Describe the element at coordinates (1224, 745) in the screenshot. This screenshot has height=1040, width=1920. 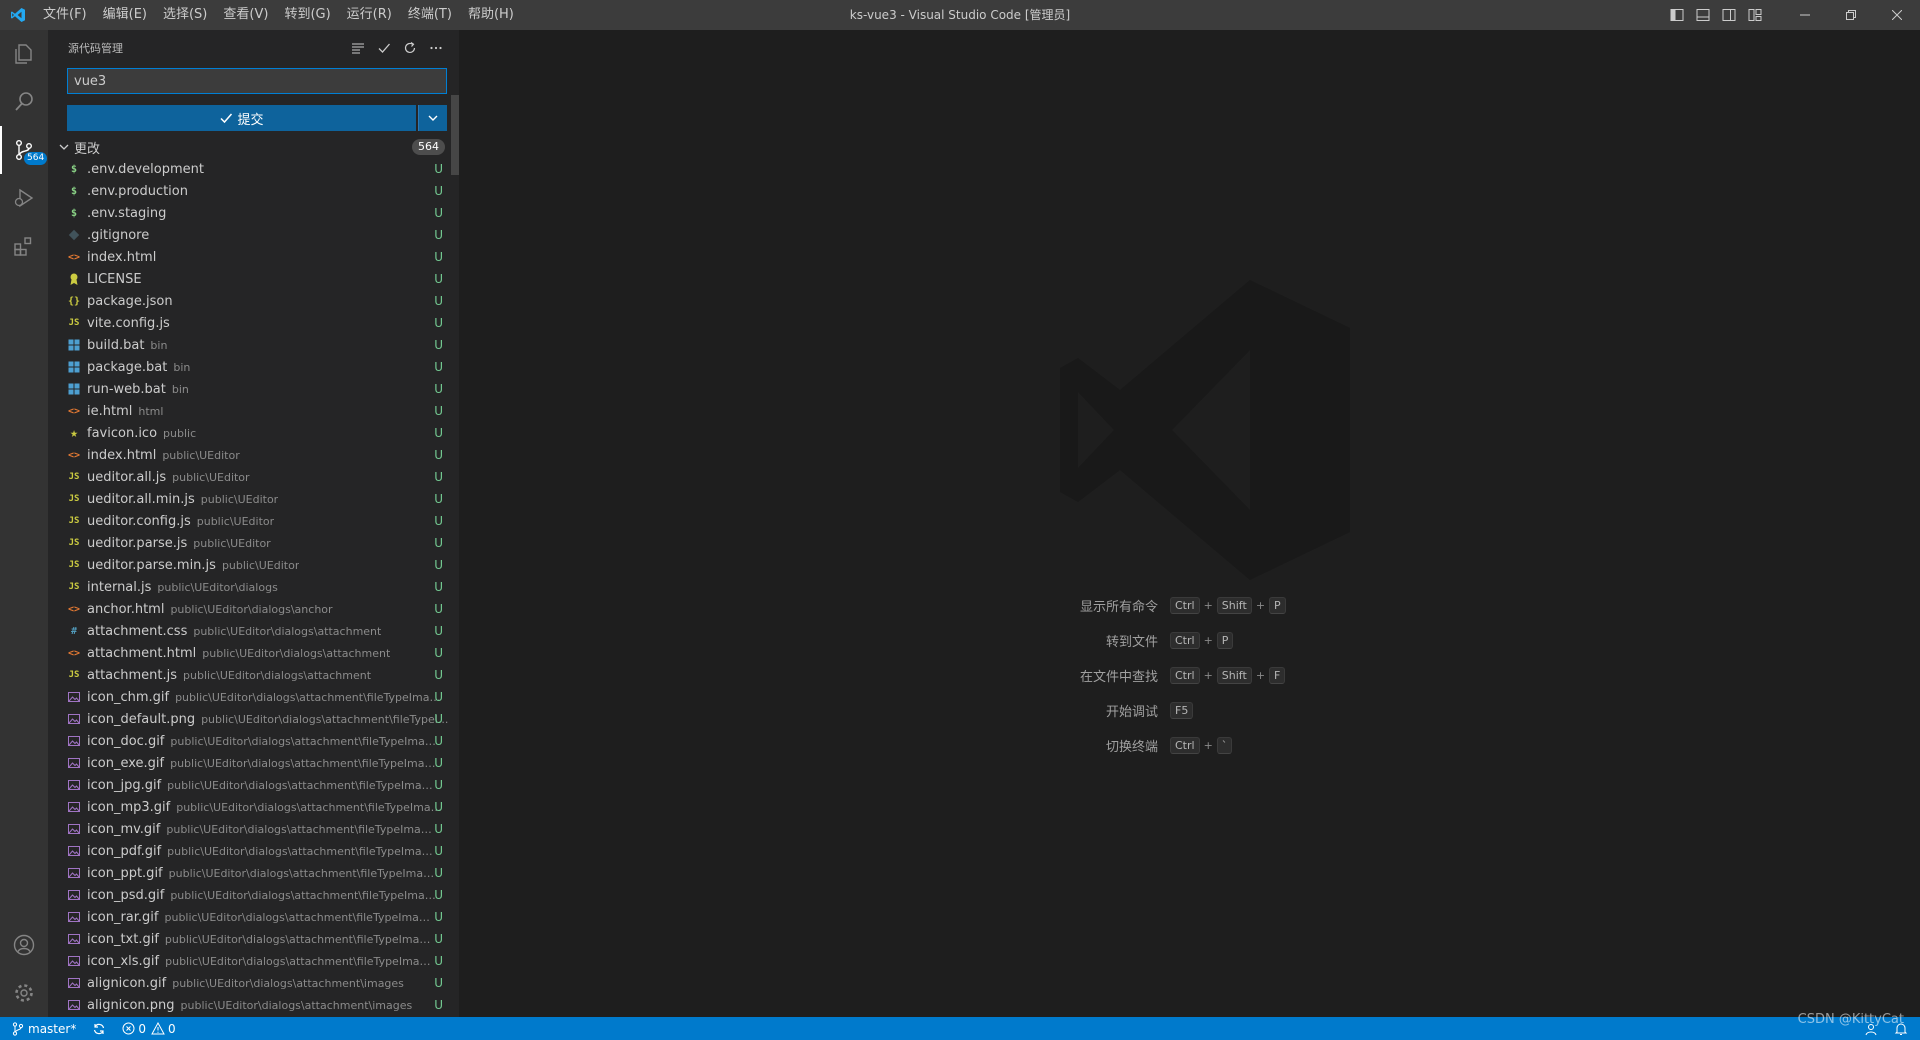
I see `key-cap: `` at that location.